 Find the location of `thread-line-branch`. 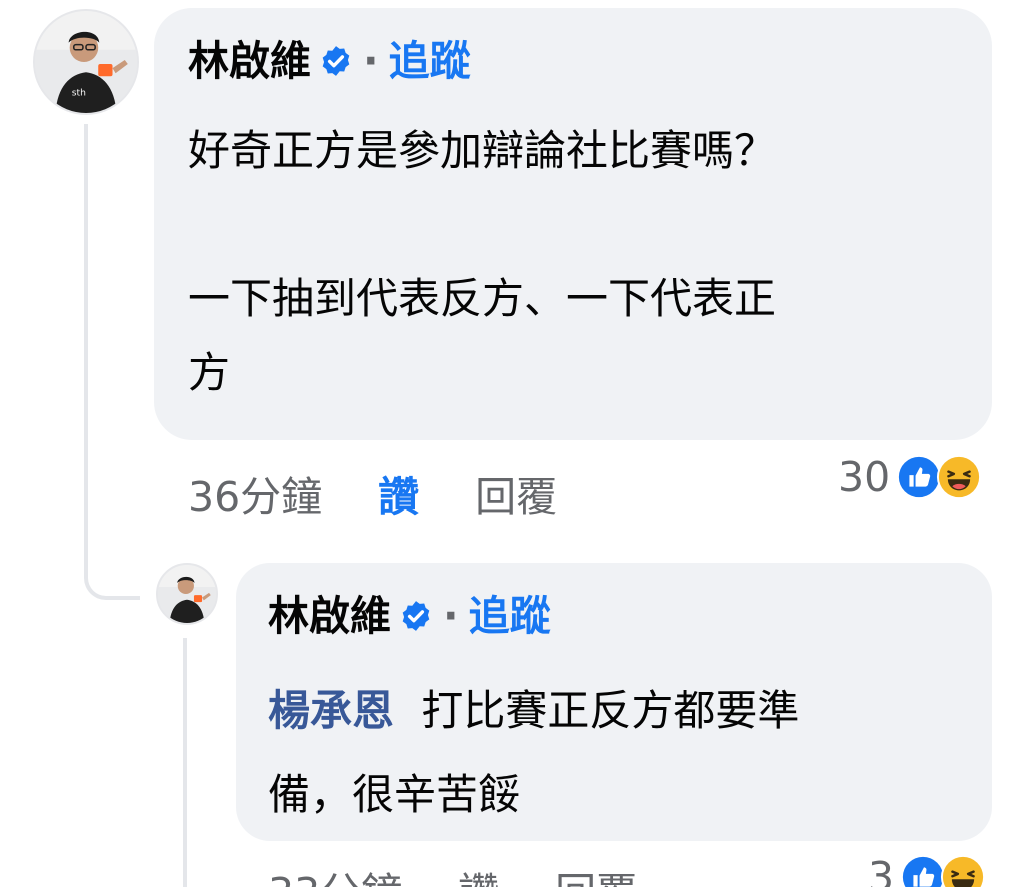

thread-line-branch is located at coordinates (112, 580).